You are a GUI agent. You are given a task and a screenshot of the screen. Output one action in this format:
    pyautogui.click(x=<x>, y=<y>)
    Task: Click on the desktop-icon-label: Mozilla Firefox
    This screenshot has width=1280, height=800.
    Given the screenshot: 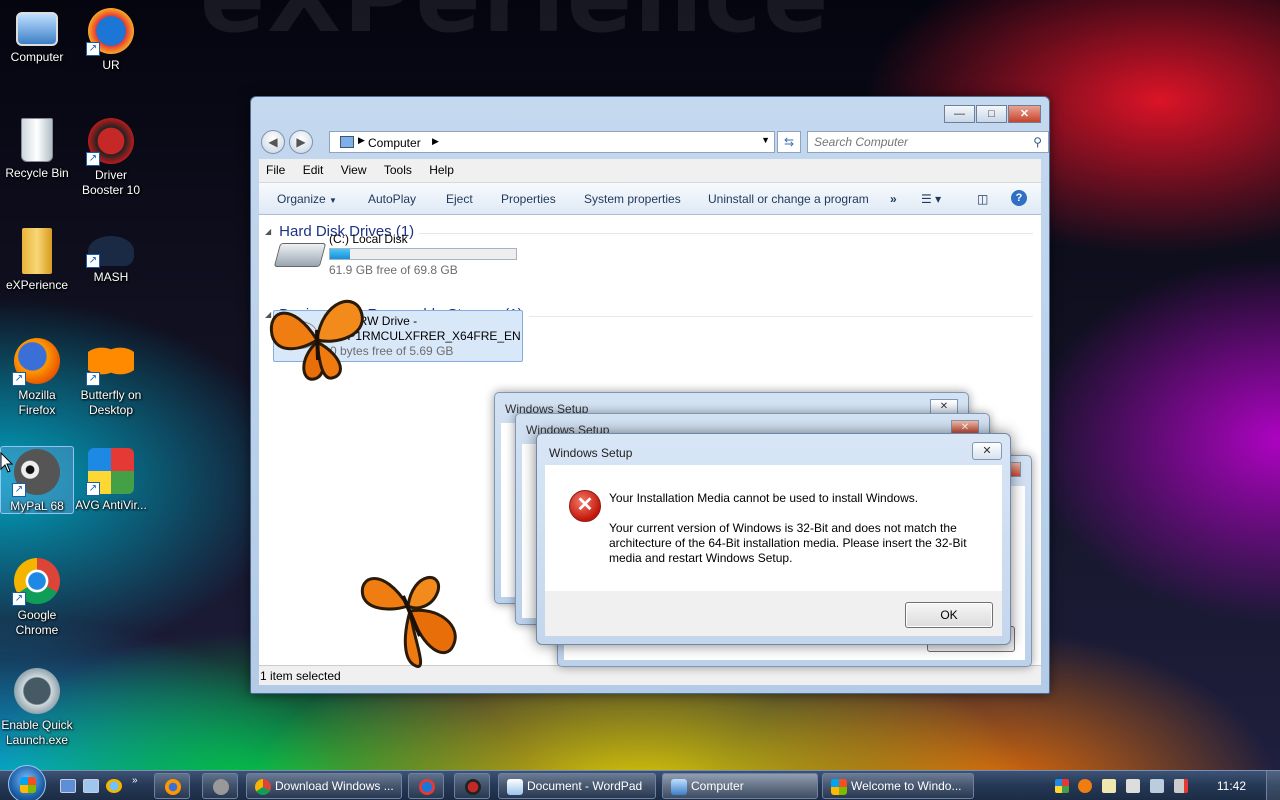 What is the action you would take?
    pyautogui.click(x=37, y=402)
    